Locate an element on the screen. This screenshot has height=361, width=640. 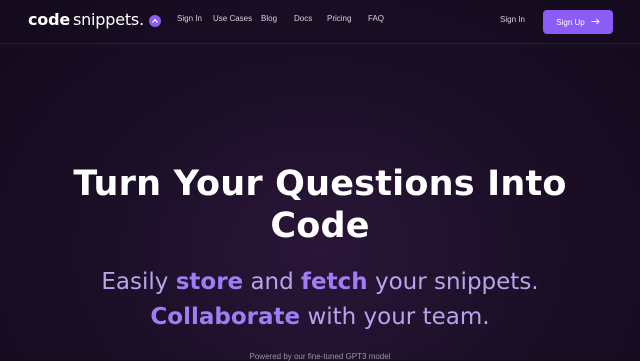
sign-in-link: Sign In is located at coordinates (512, 19).